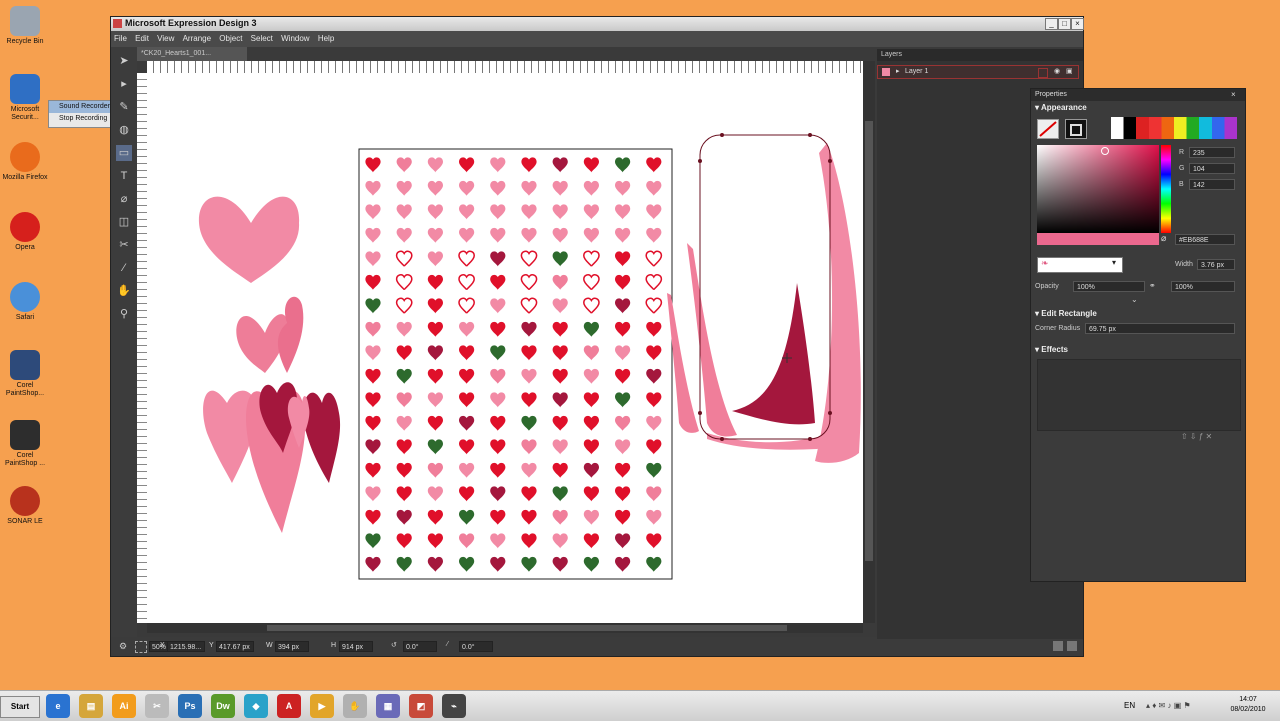 This screenshot has height=721, width=1280. Describe the element at coordinates (124, 314) in the screenshot. I see `zoom-tool-icon: ⚲` at that location.